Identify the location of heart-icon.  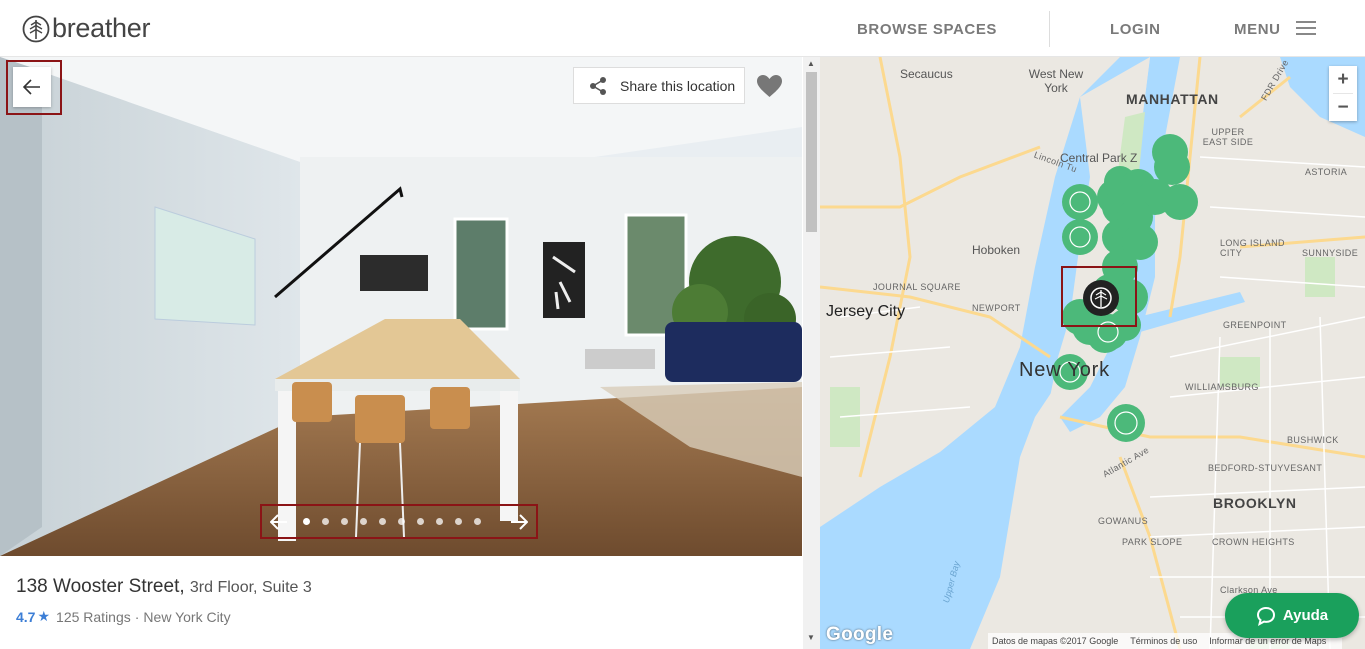
(769, 86).